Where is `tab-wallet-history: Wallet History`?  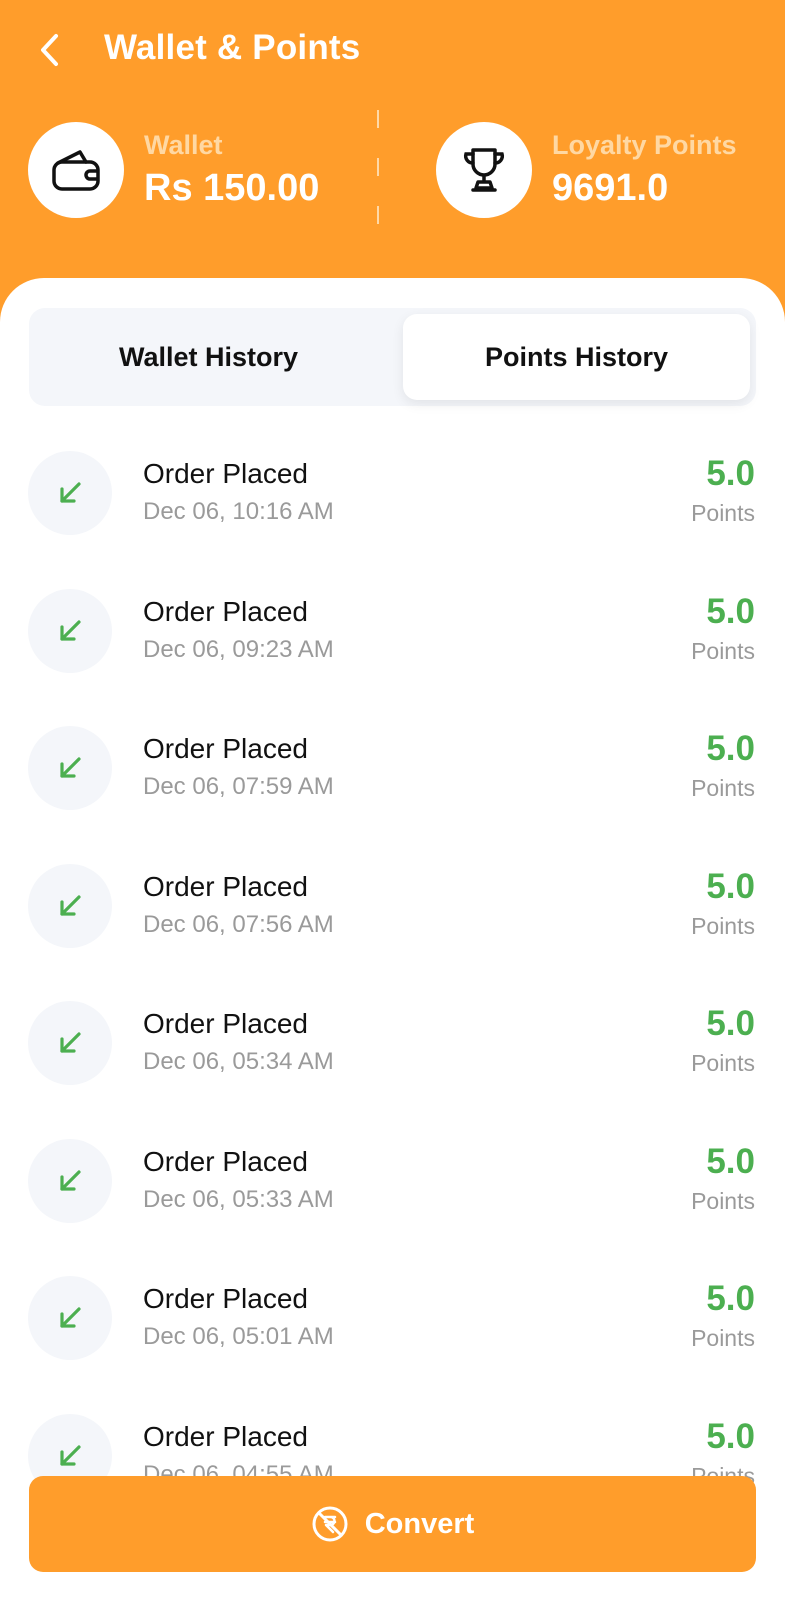 tab-wallet-history: Wallet History is located at coordinates (208, 357).